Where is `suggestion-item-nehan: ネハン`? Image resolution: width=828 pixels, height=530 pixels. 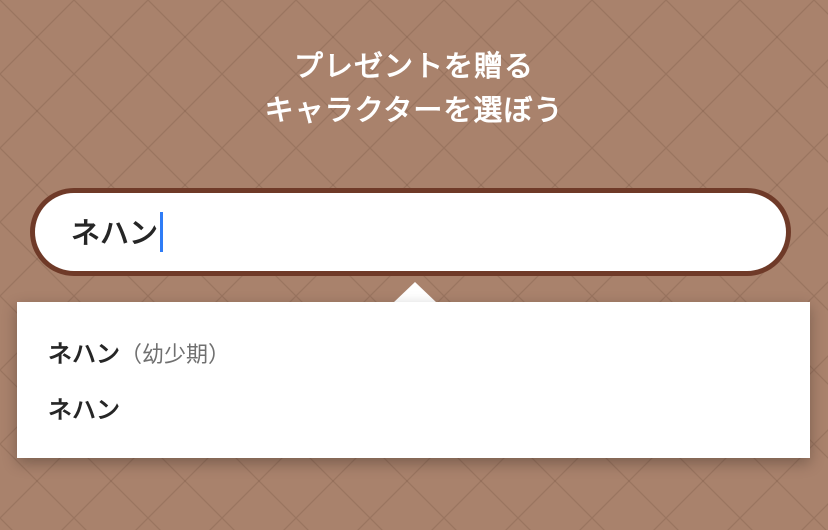
suggestion-item-nehan: ネハン is located at coordinates (84, 410).